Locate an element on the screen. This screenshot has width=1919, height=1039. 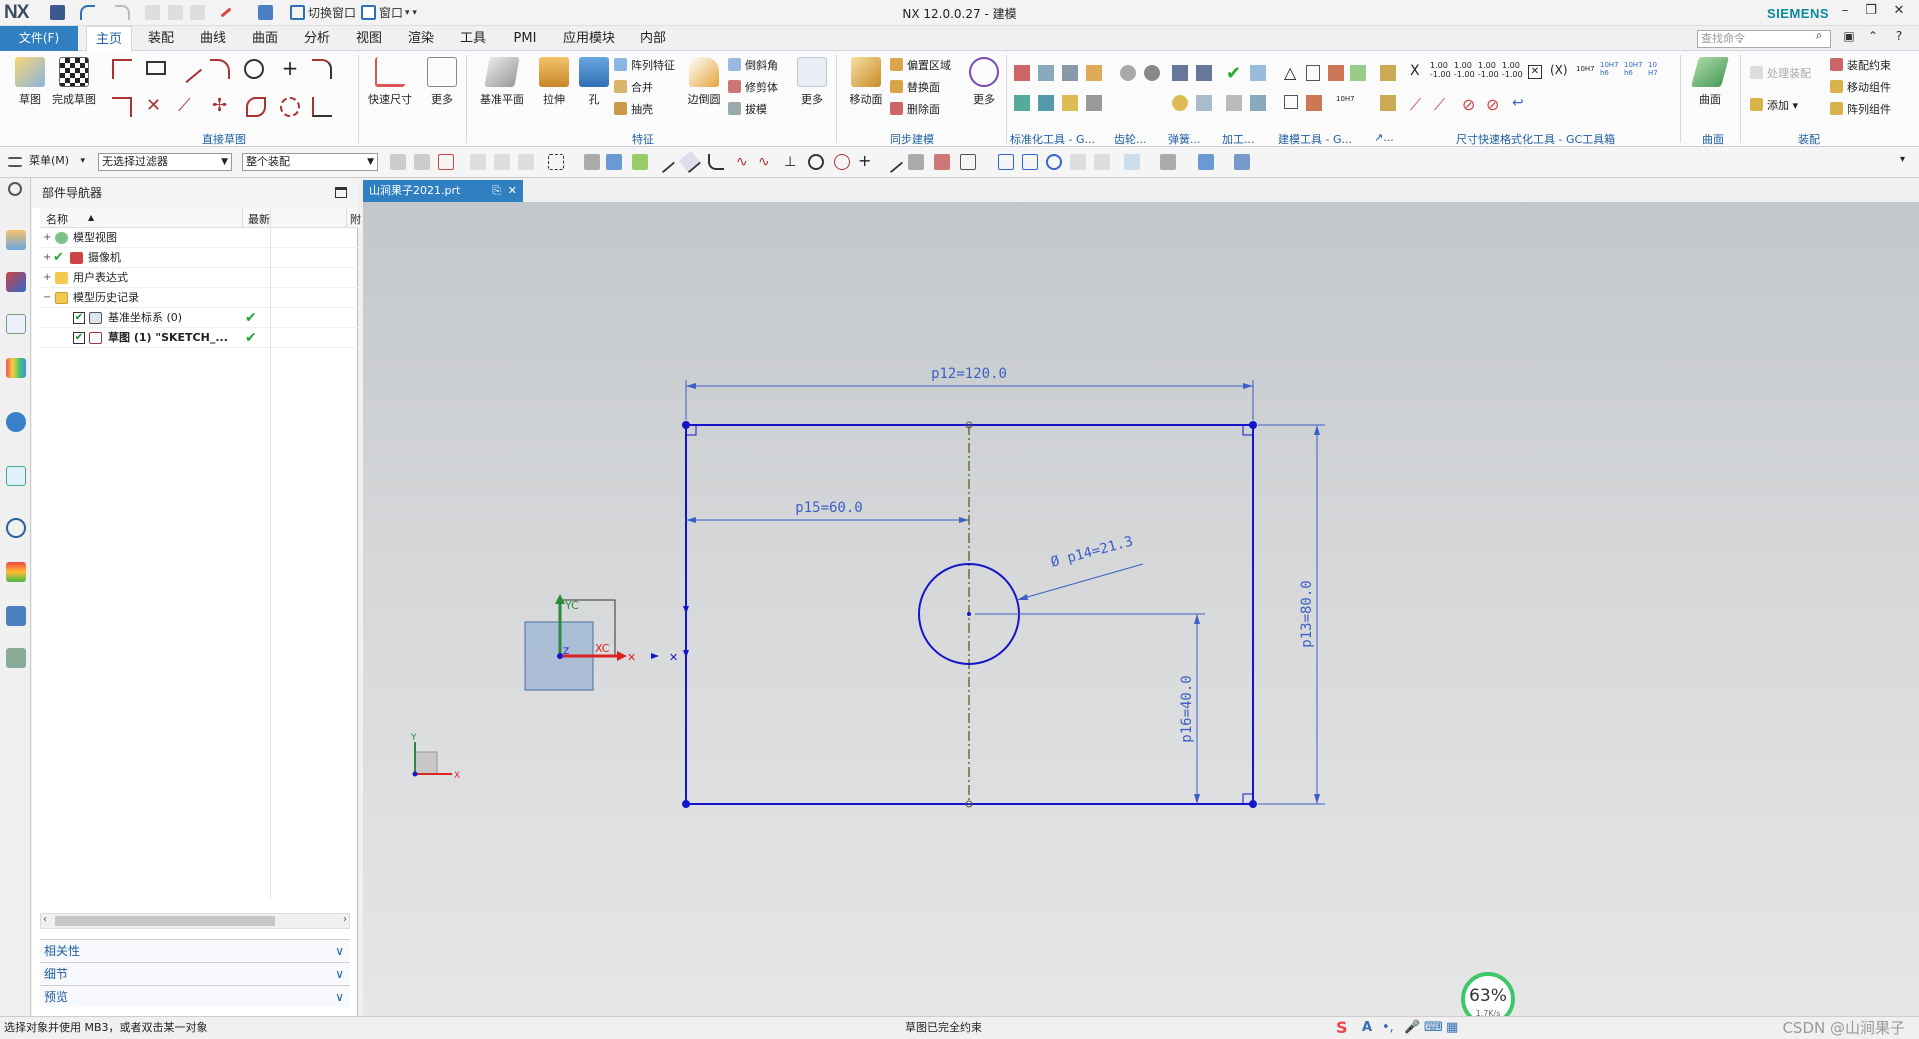
tab-pmi: PMI is located at coordinates (525, 38).